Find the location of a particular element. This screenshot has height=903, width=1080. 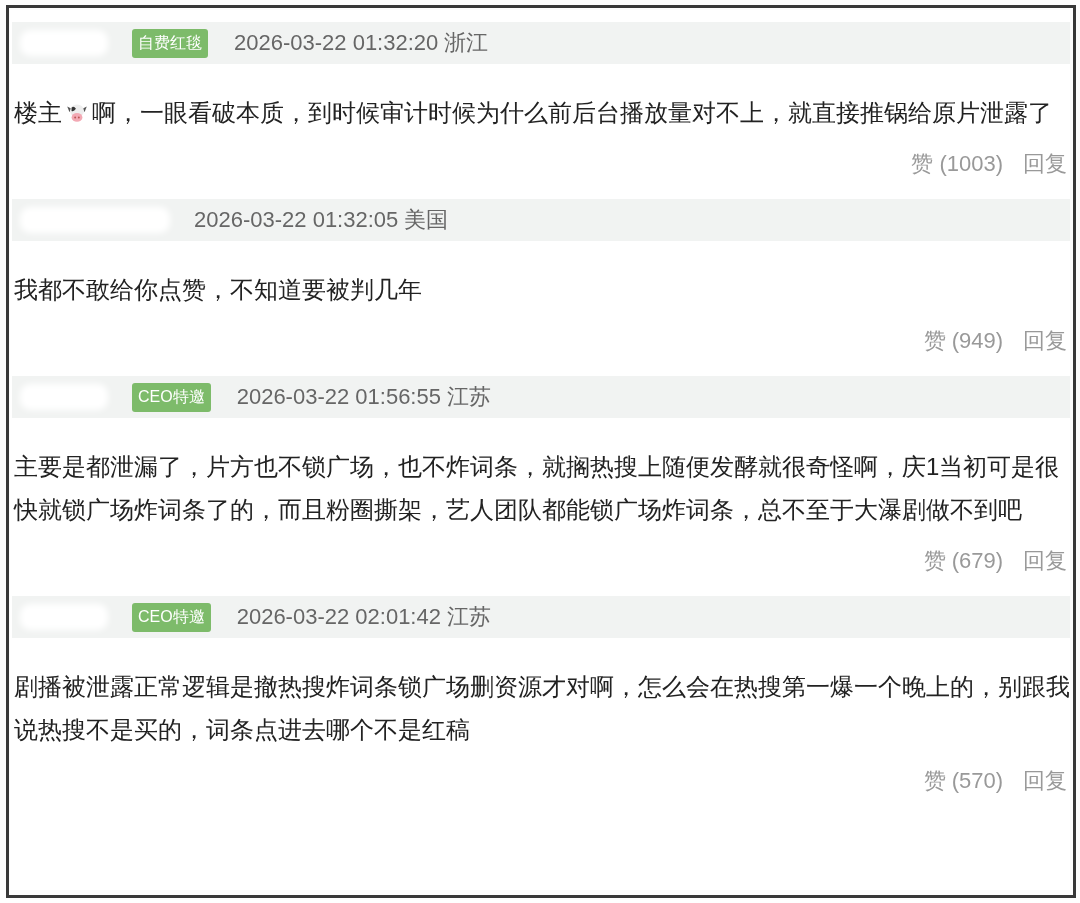

like-link: 赞 (1003) is located at coordinates (957, 164).